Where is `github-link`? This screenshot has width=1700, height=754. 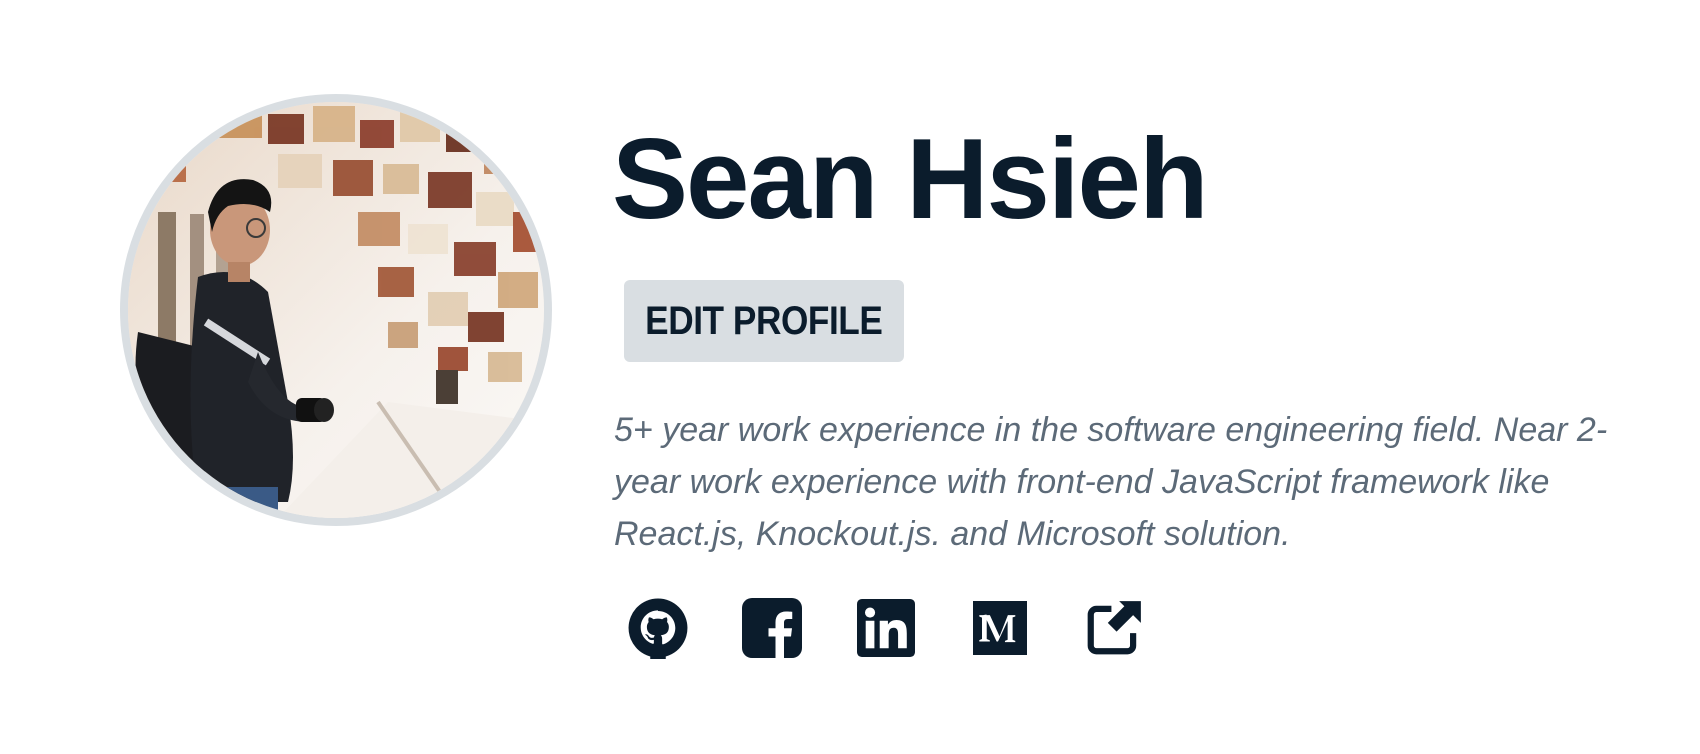 github-link is located at coordinates (658, 628).